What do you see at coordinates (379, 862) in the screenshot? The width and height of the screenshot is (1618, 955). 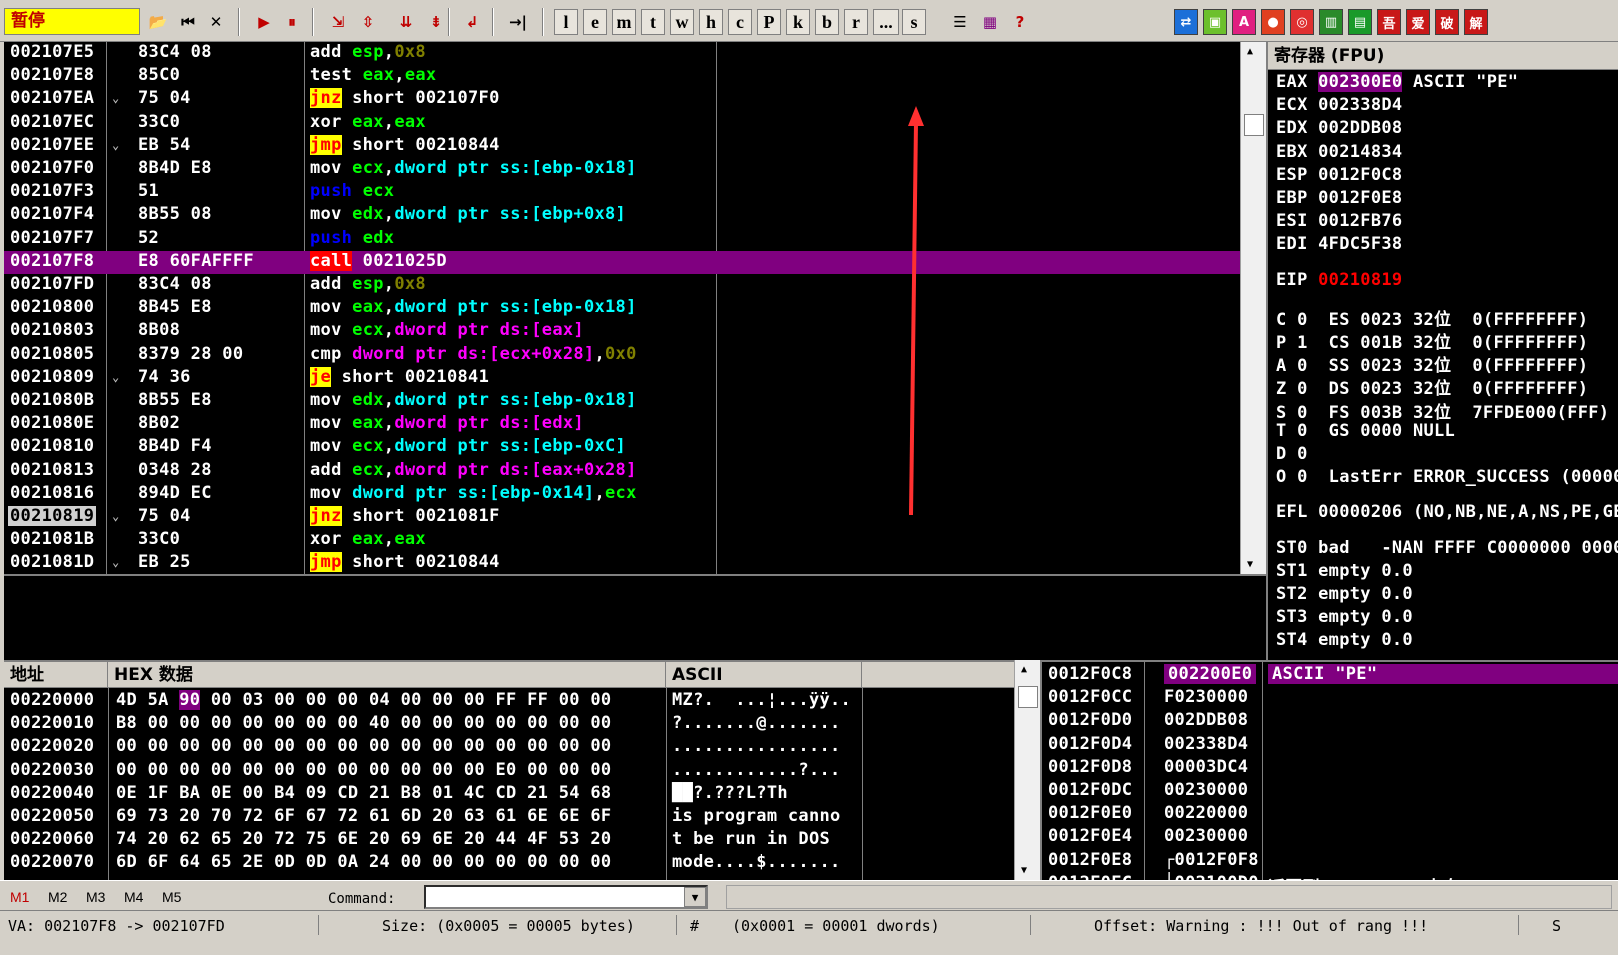 I see `hex-byte: 24` at bounding box center [379, 862].